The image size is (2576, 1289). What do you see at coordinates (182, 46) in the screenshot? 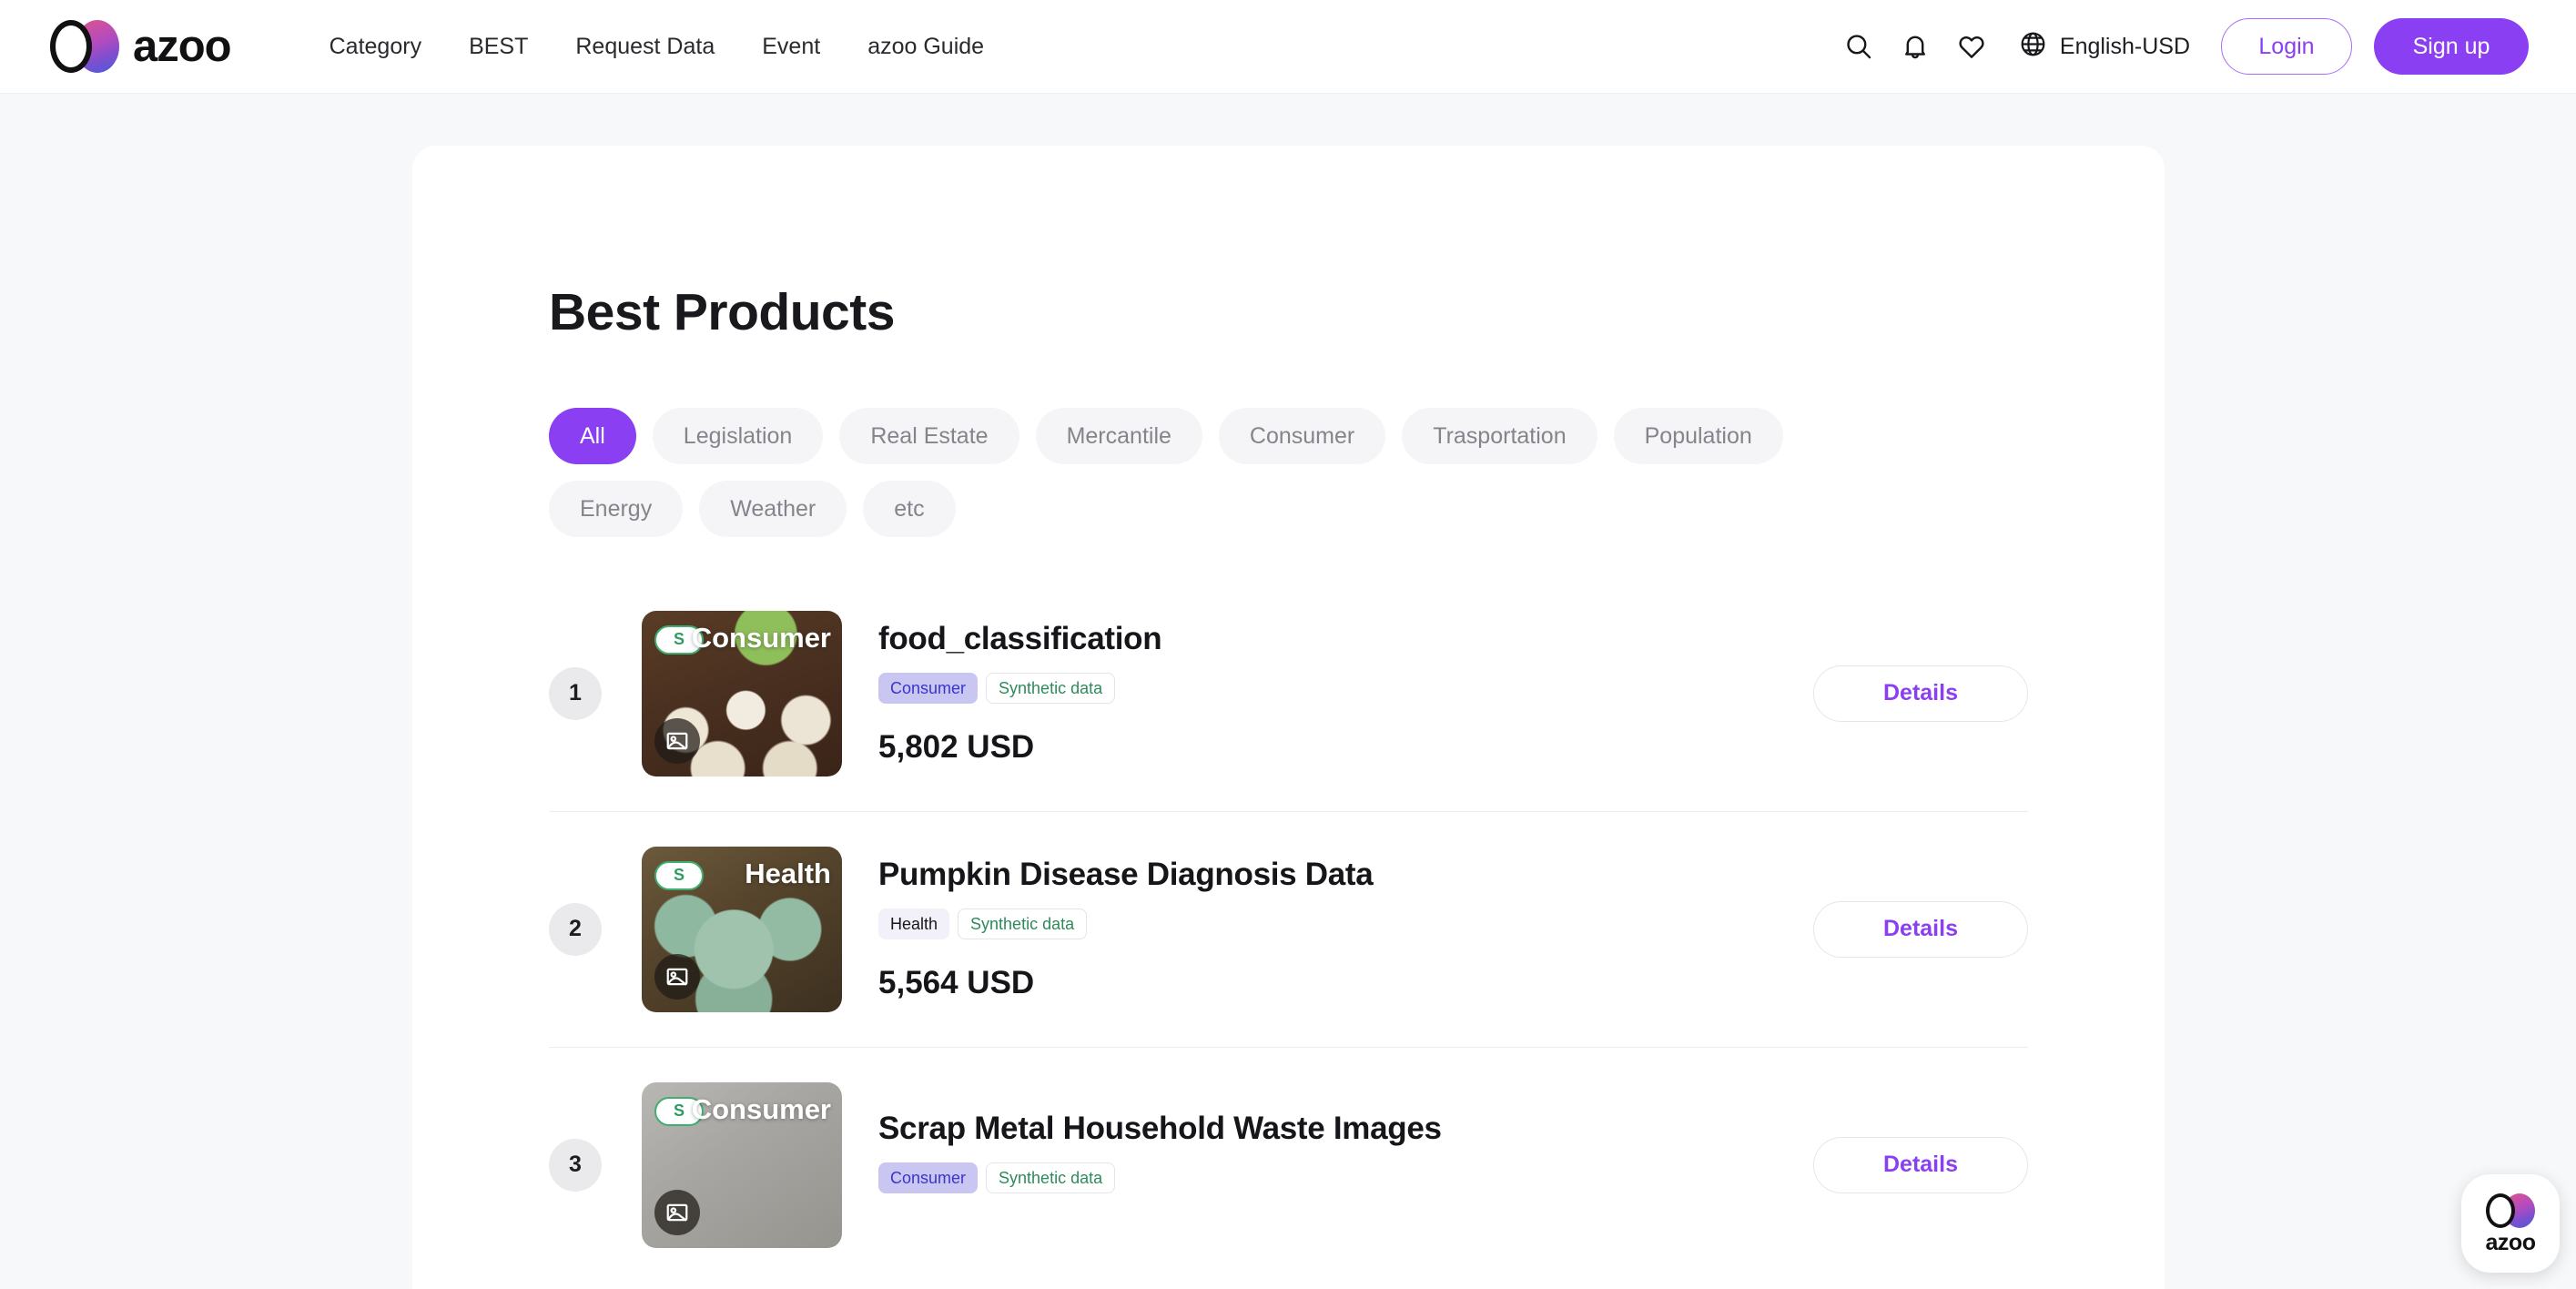
I see `logo-text: azoo` at bounding box center [182, 46].